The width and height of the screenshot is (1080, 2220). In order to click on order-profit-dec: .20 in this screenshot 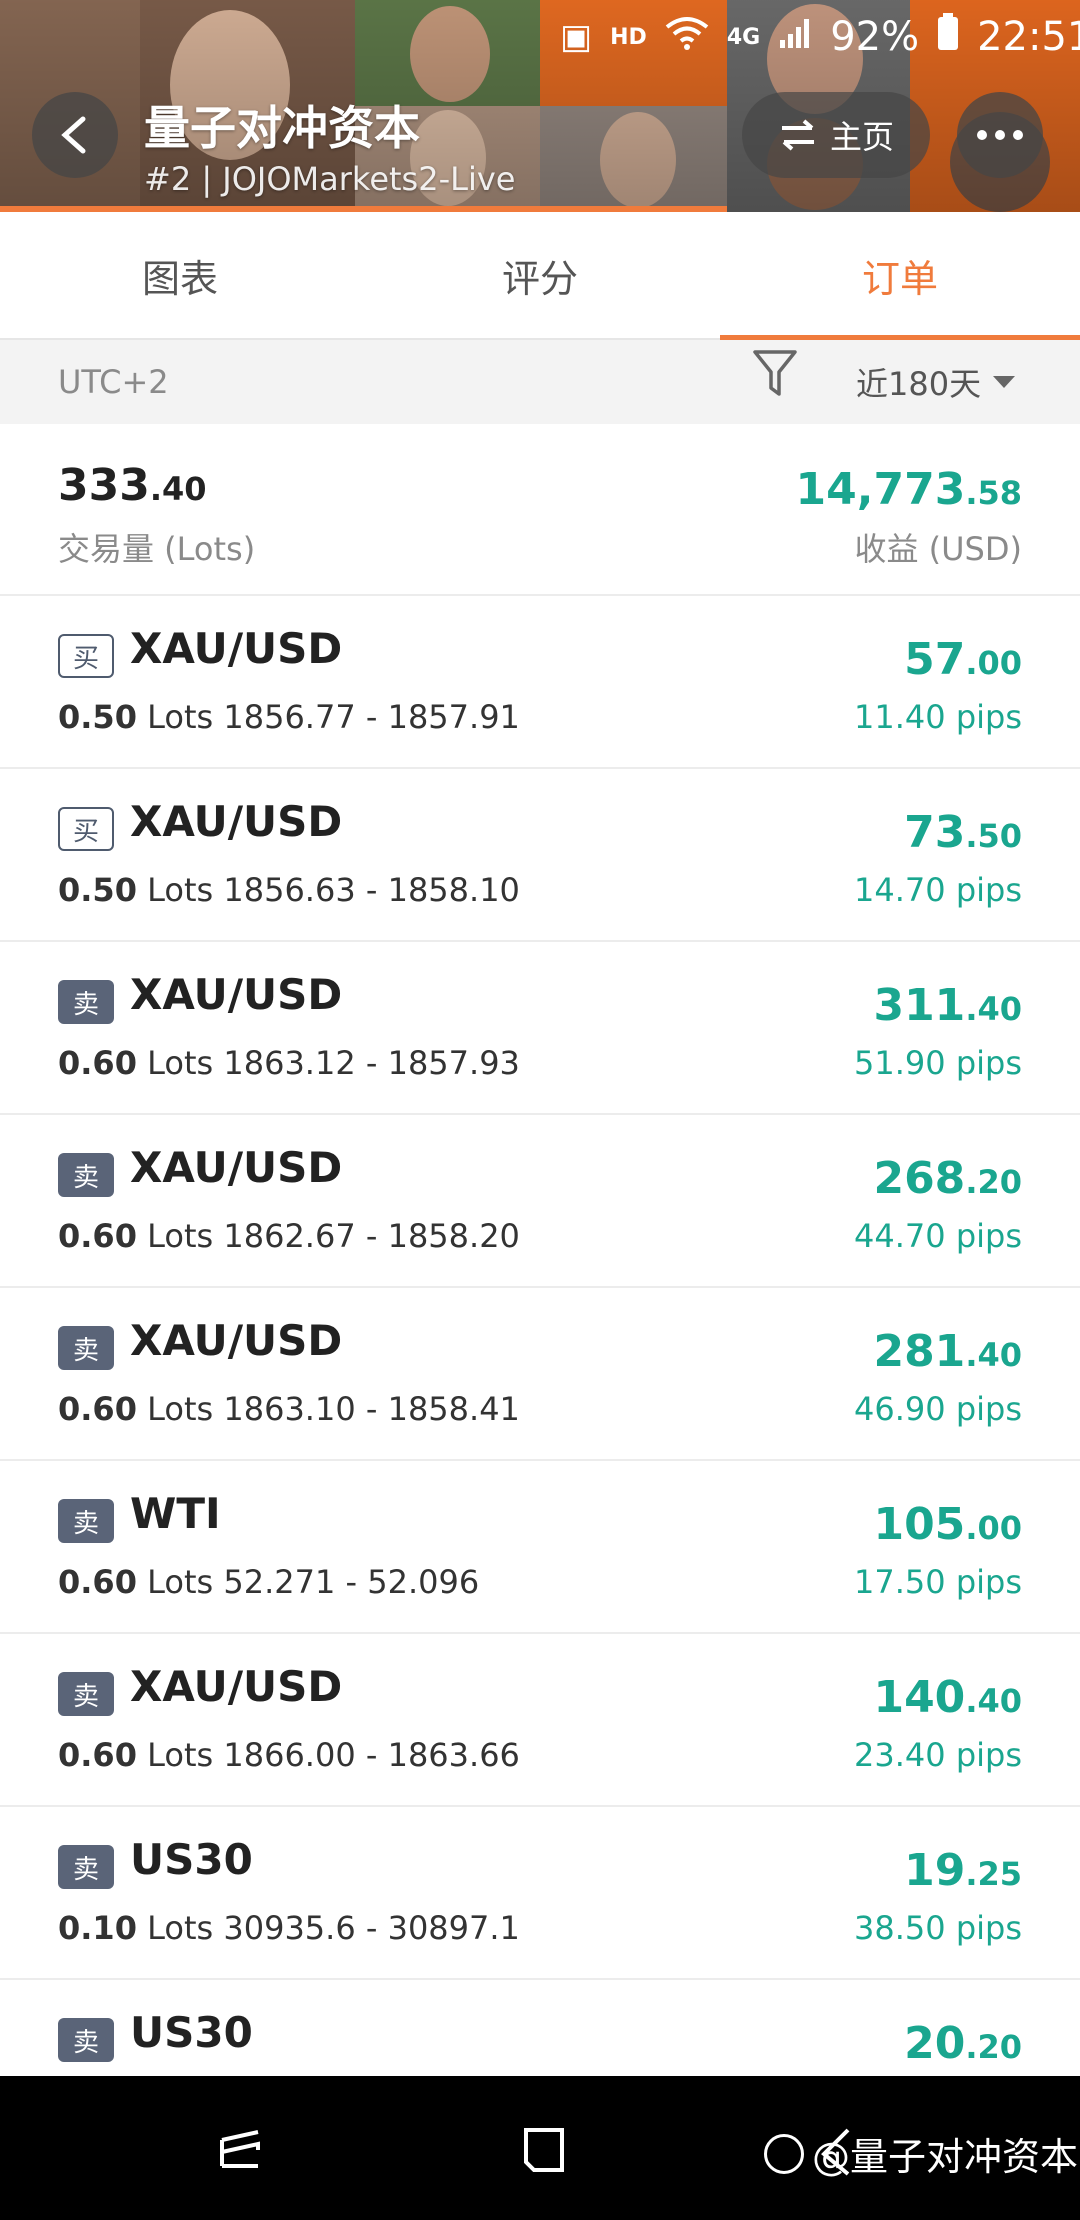, I will do `click(993, 2047)`.